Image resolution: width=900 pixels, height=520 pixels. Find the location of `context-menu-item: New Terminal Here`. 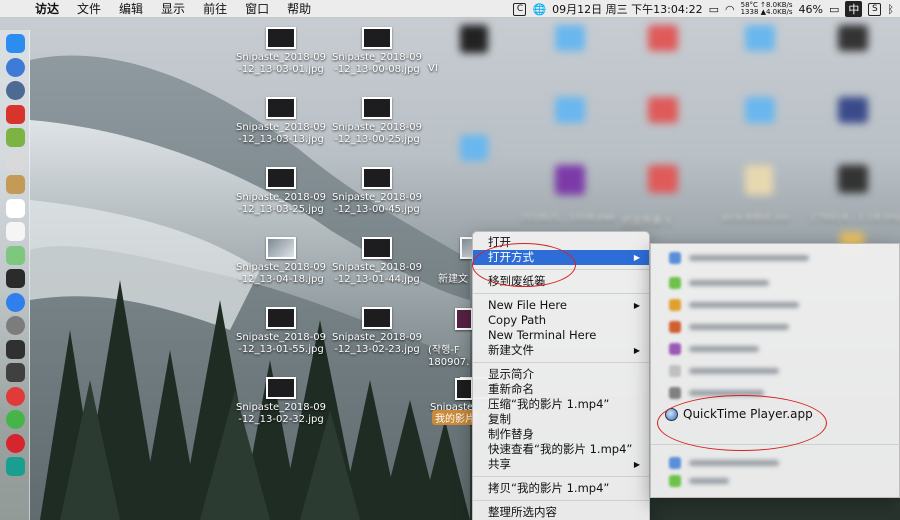

context-menu-item: New Terminal Here is located at coordinates (561, 335).